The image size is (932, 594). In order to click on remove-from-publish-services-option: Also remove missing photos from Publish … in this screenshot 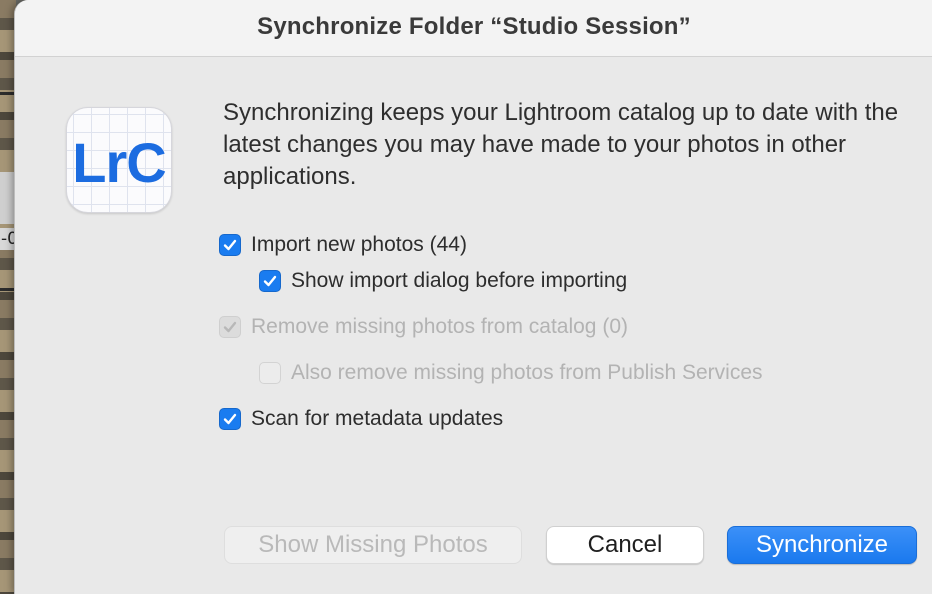, I will do `click(511, 373)`.